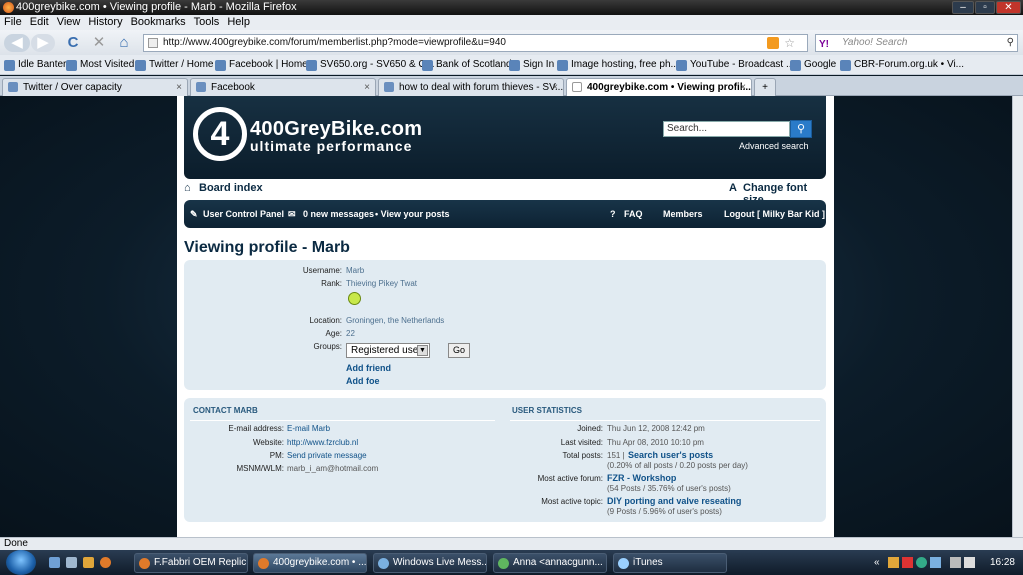 The height and width of the screenshot is (575, 1023). I want to click on stop-button: ✕, so click(99, 43).